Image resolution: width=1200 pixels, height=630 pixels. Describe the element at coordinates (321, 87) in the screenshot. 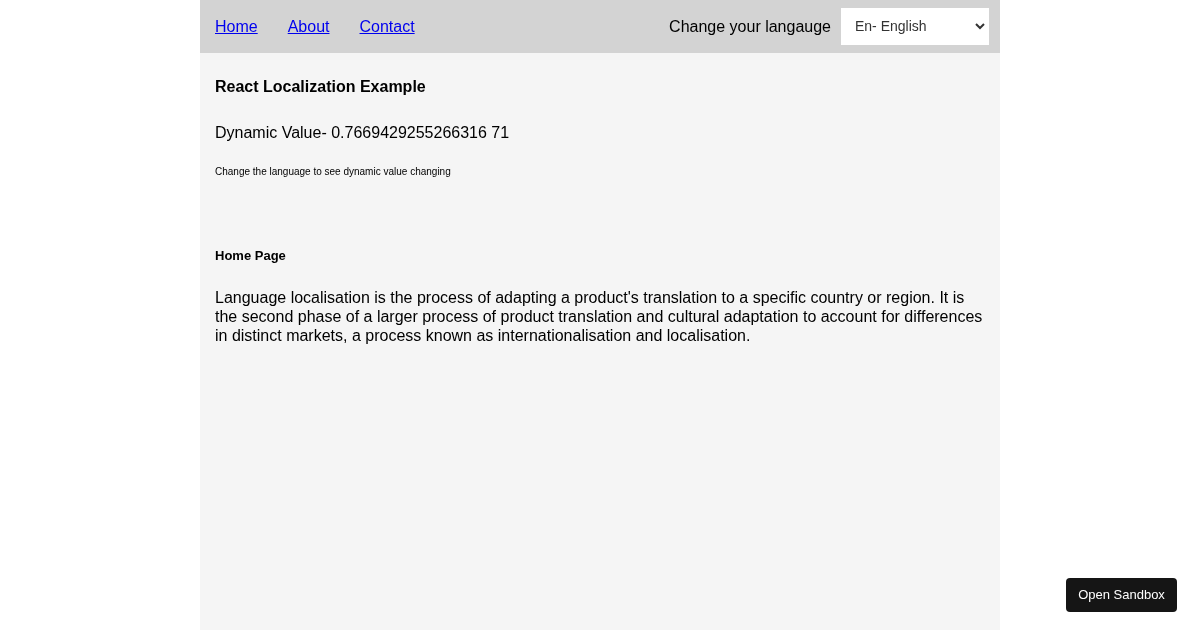

I see `page-title: React Localization Example` at that location.